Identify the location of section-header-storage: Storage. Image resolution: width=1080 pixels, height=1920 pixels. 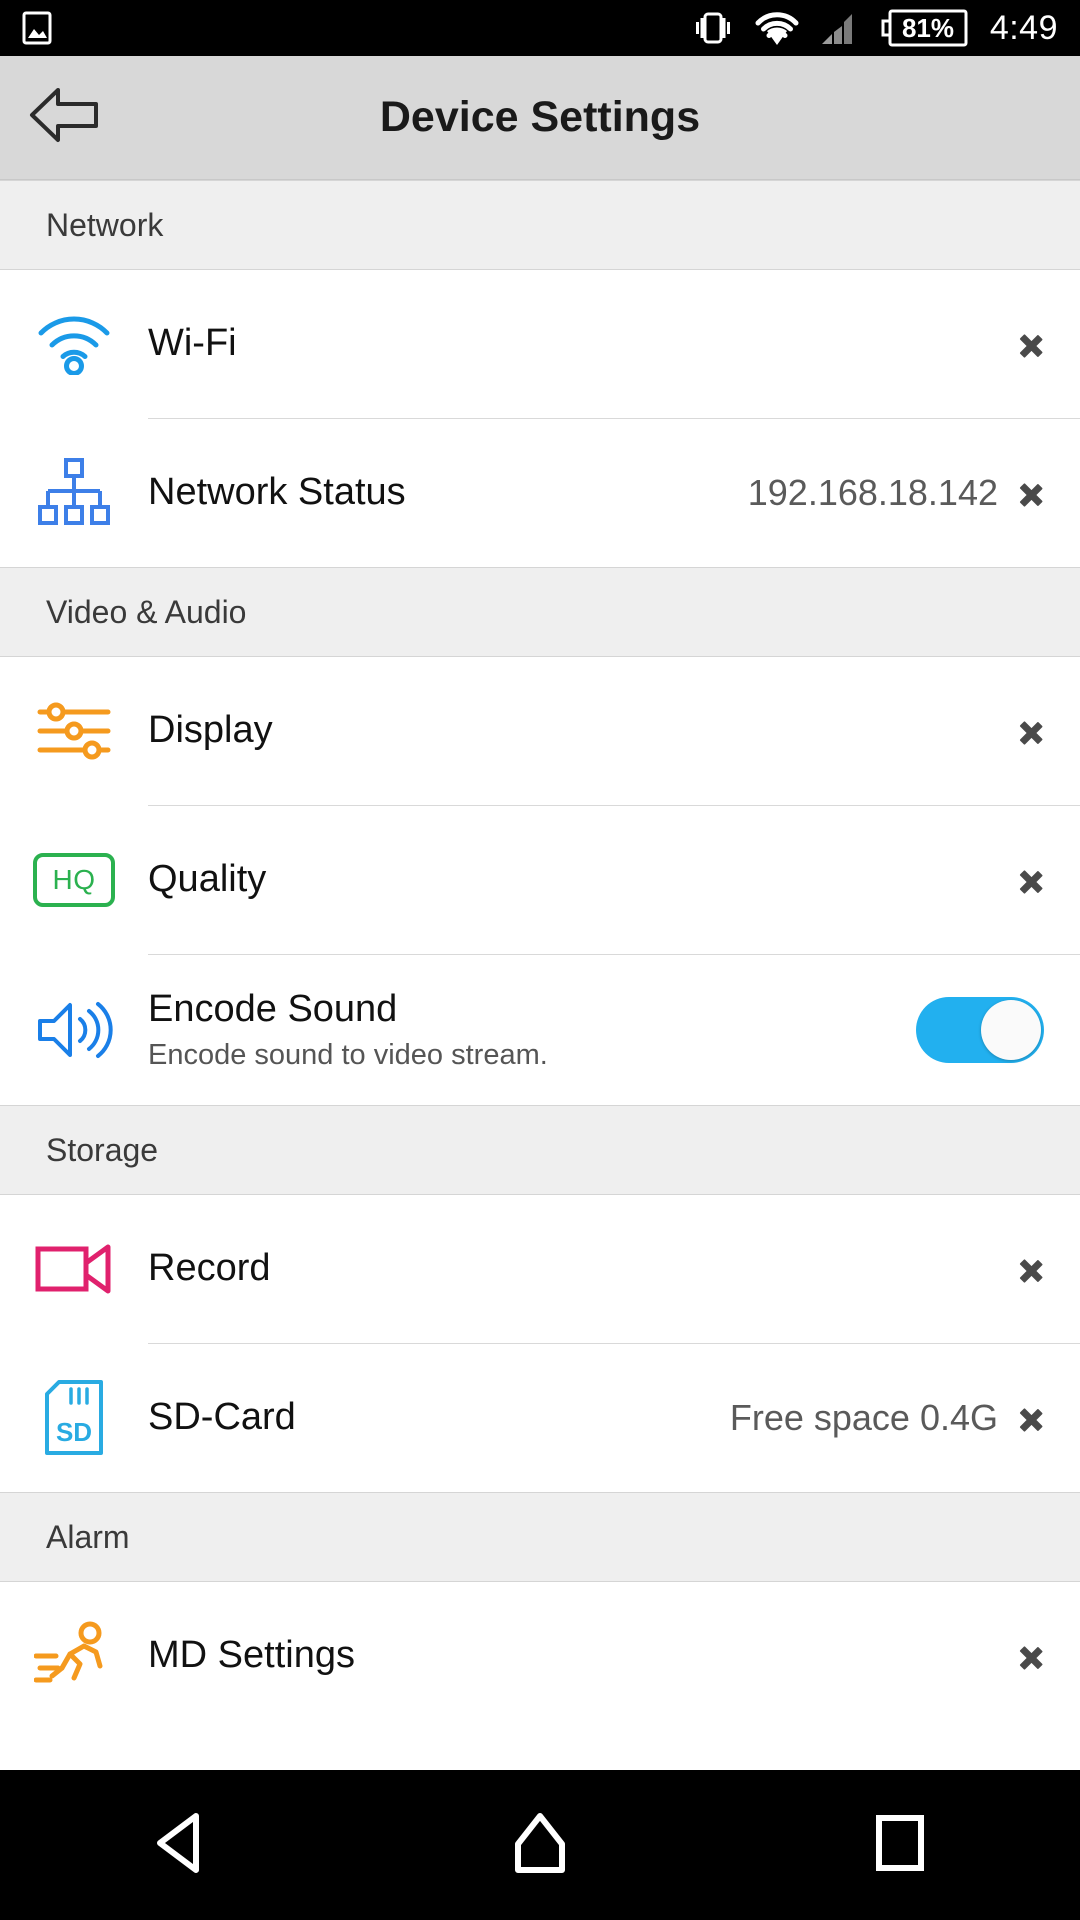
(540, 1150).